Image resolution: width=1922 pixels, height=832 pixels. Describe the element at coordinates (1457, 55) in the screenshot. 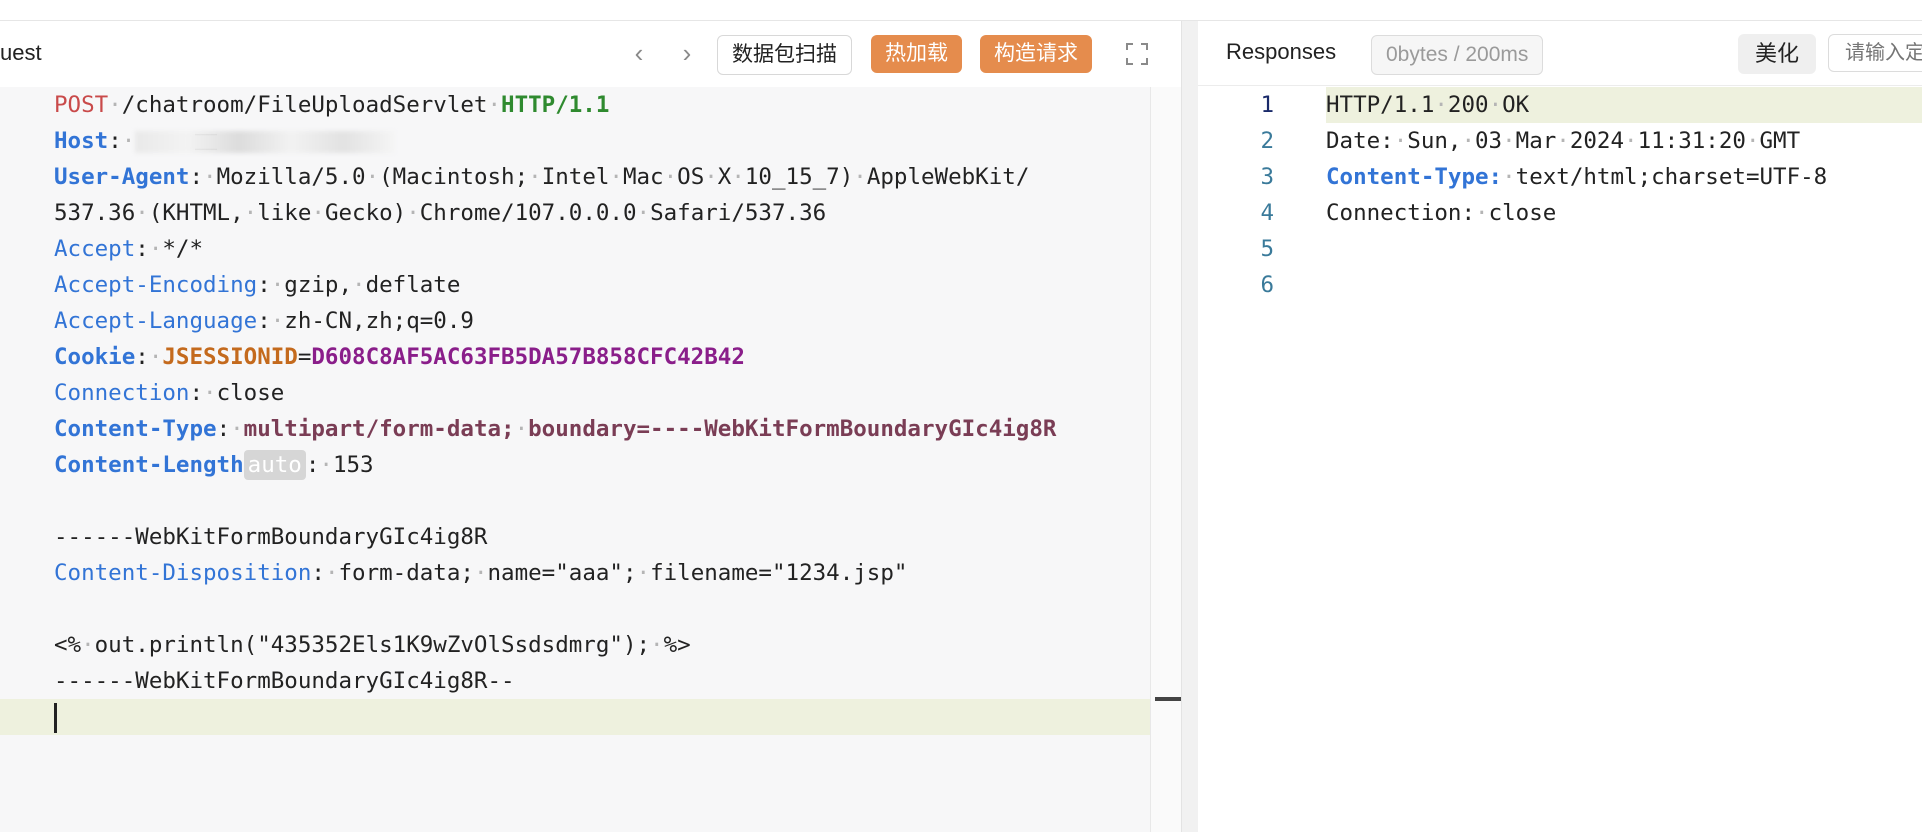

I see `response-stats-badge: 0bytes / 200ms` at that location.